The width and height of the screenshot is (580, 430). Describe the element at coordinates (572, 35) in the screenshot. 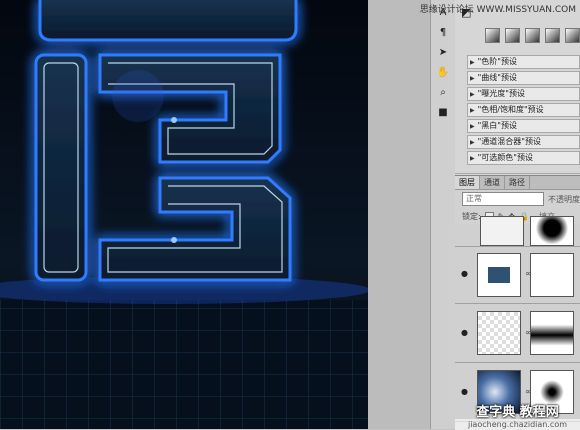

I see `bw-adjust-icon` at that location.